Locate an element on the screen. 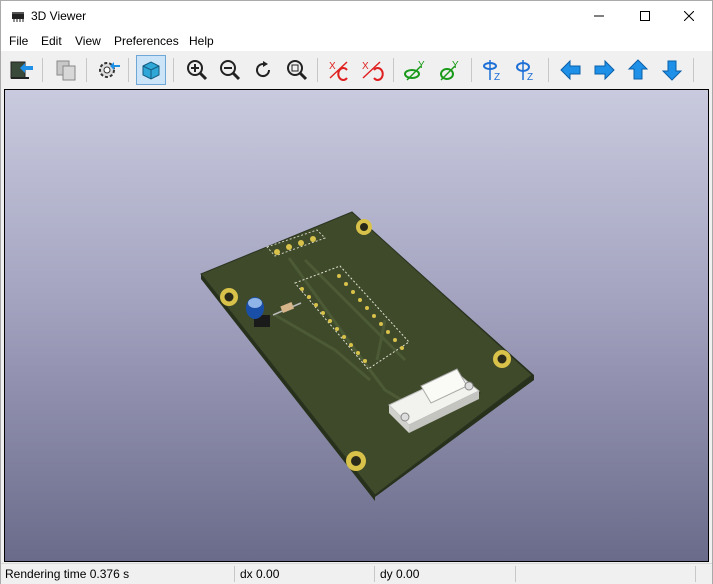 The height and width of the screenshot is (584, 713). rotate-y-ccw-icon: Y is located at coordinates (449, 70).